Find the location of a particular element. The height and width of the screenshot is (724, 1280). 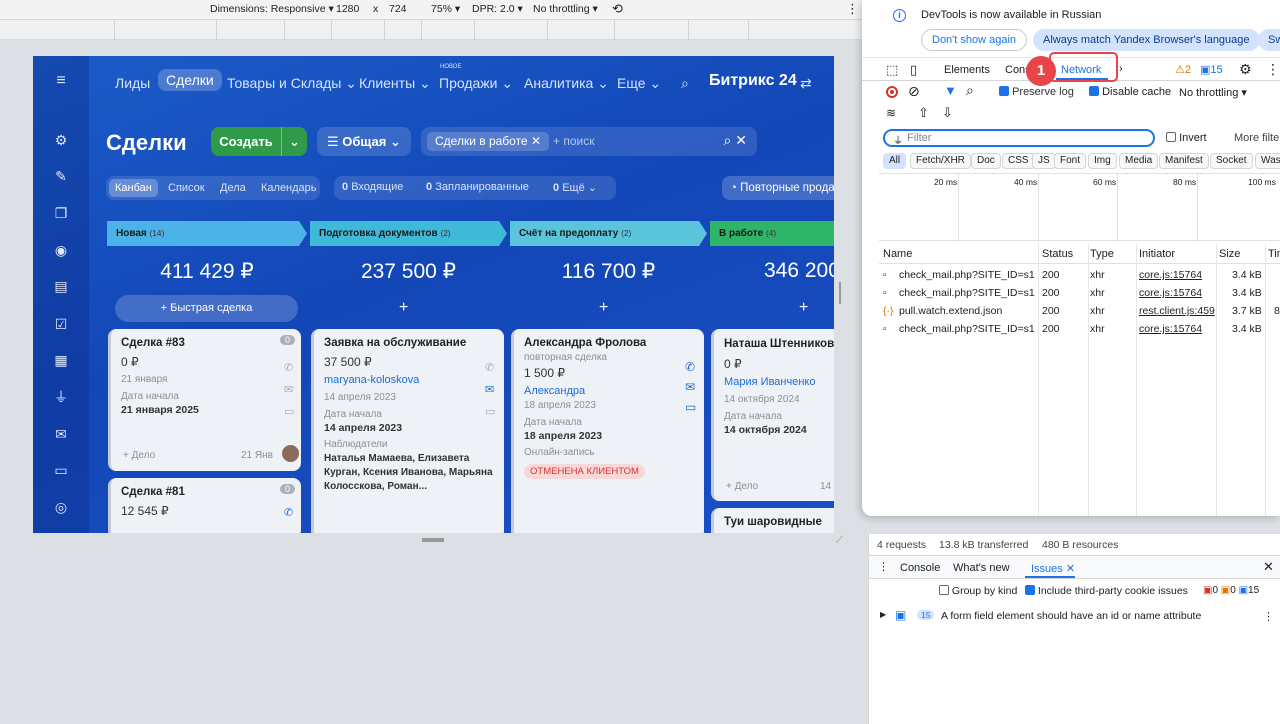

view-activities: Дела is located at coordinates (233, 188).